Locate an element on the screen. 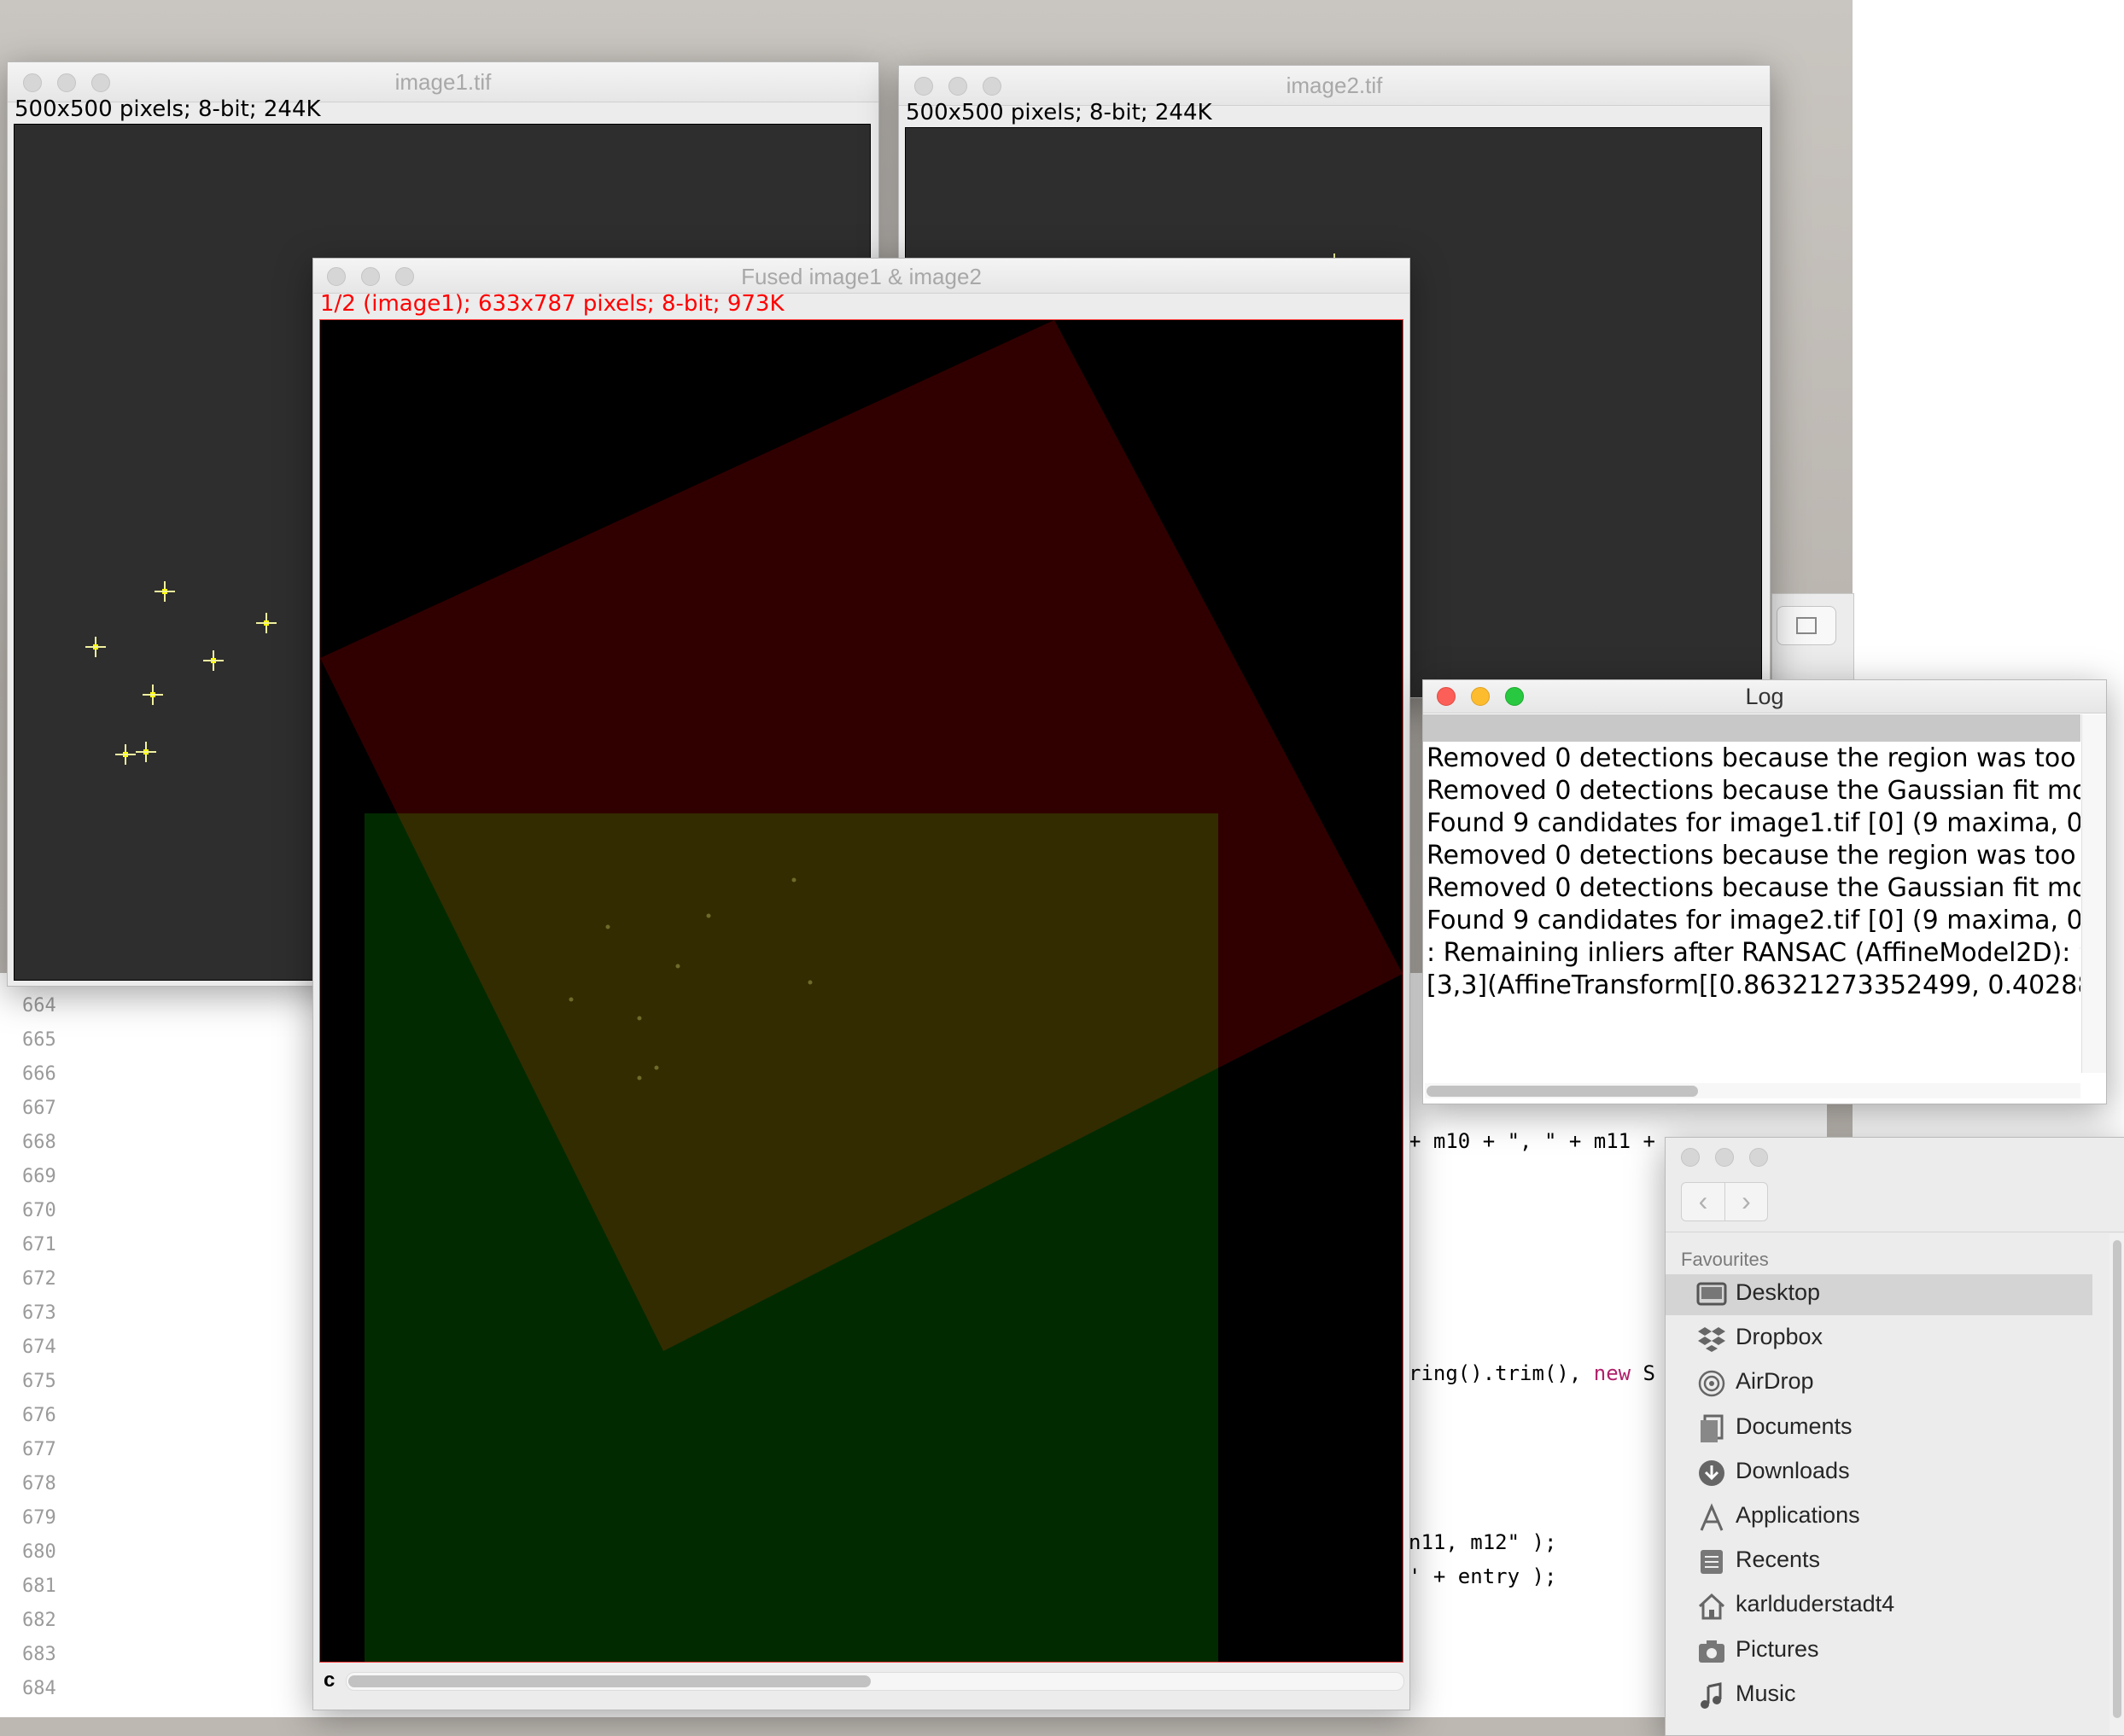 This screenshot has width=2124, height=1736. minimize-button is located at coordinates (1725, 1157).